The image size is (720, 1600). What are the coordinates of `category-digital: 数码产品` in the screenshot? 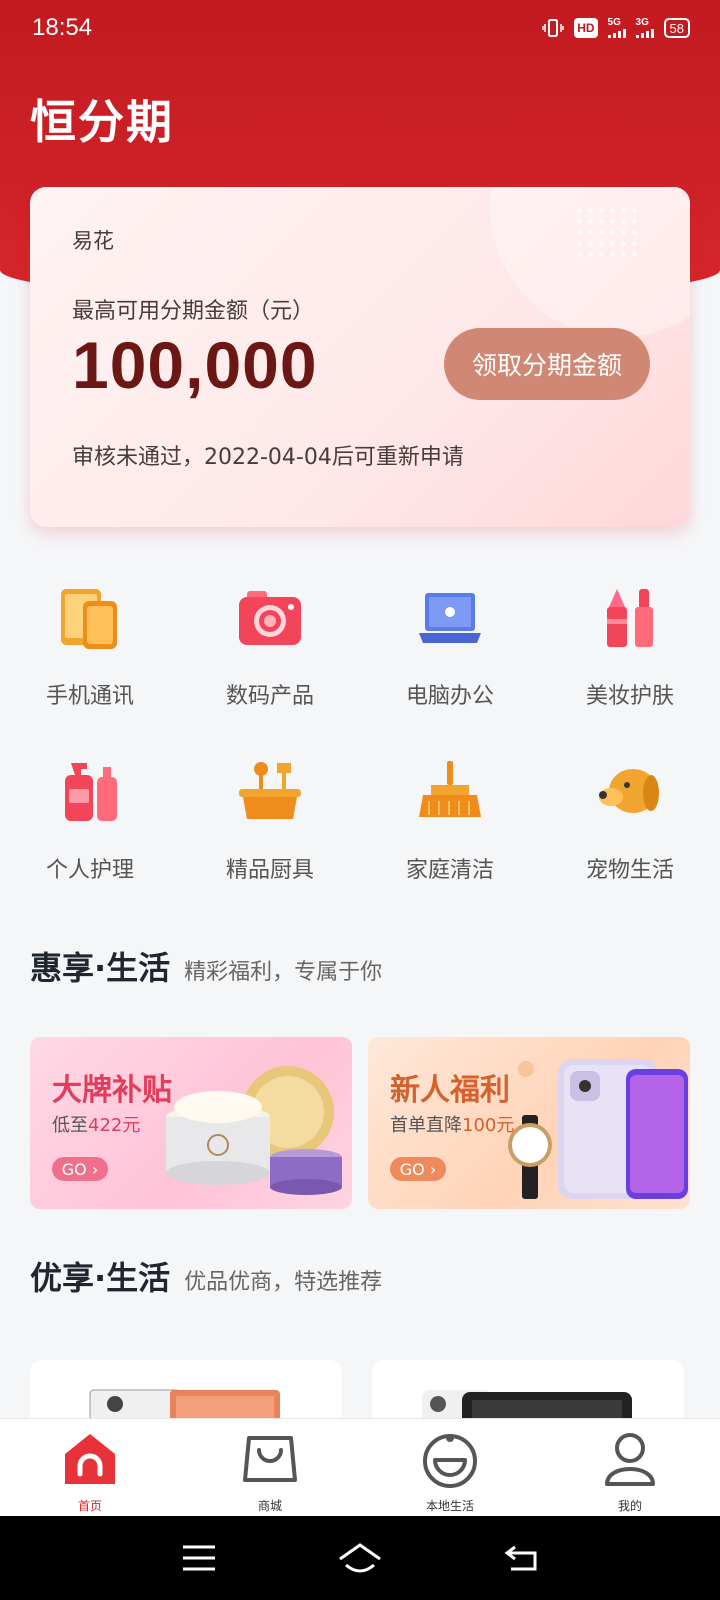 It's located at (270, 653).